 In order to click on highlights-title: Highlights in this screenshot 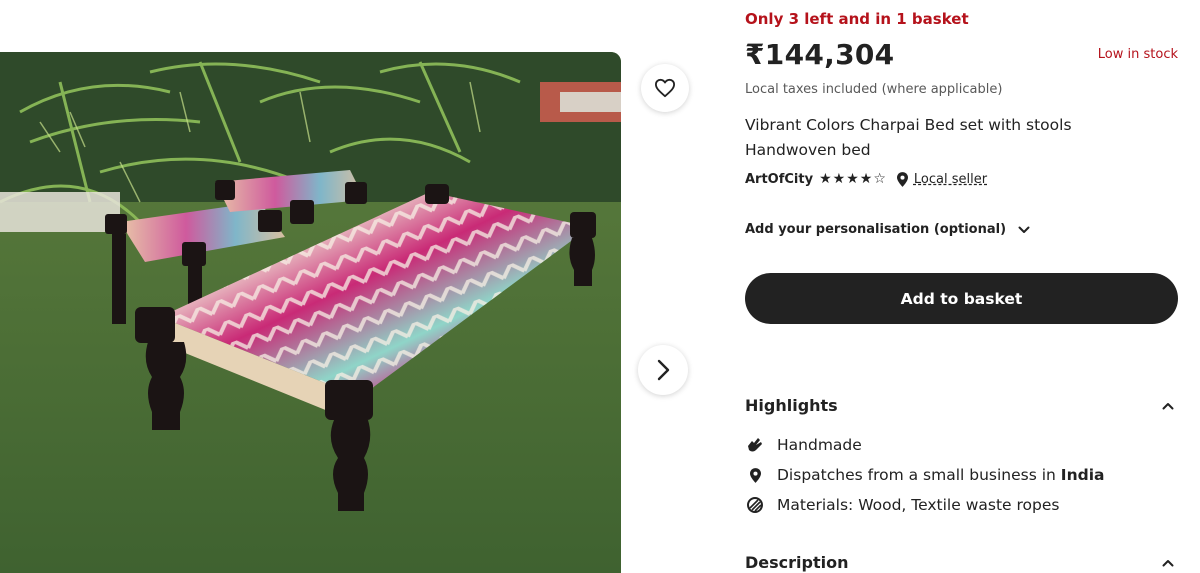, I will do `click(791, 405)`.